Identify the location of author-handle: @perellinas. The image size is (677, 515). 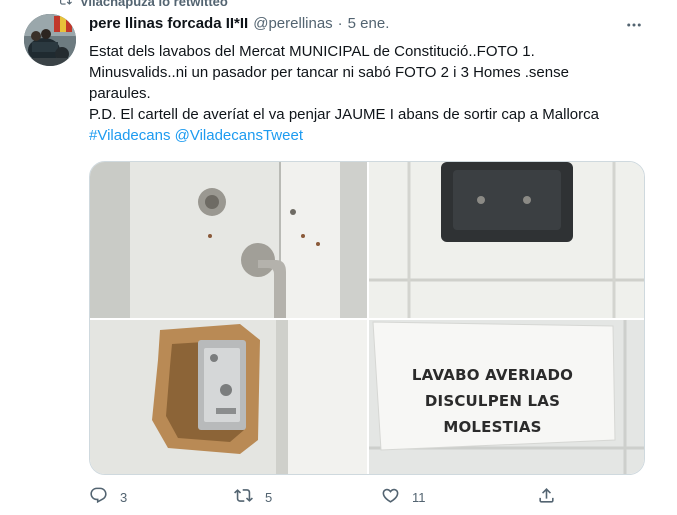
(292, 23).